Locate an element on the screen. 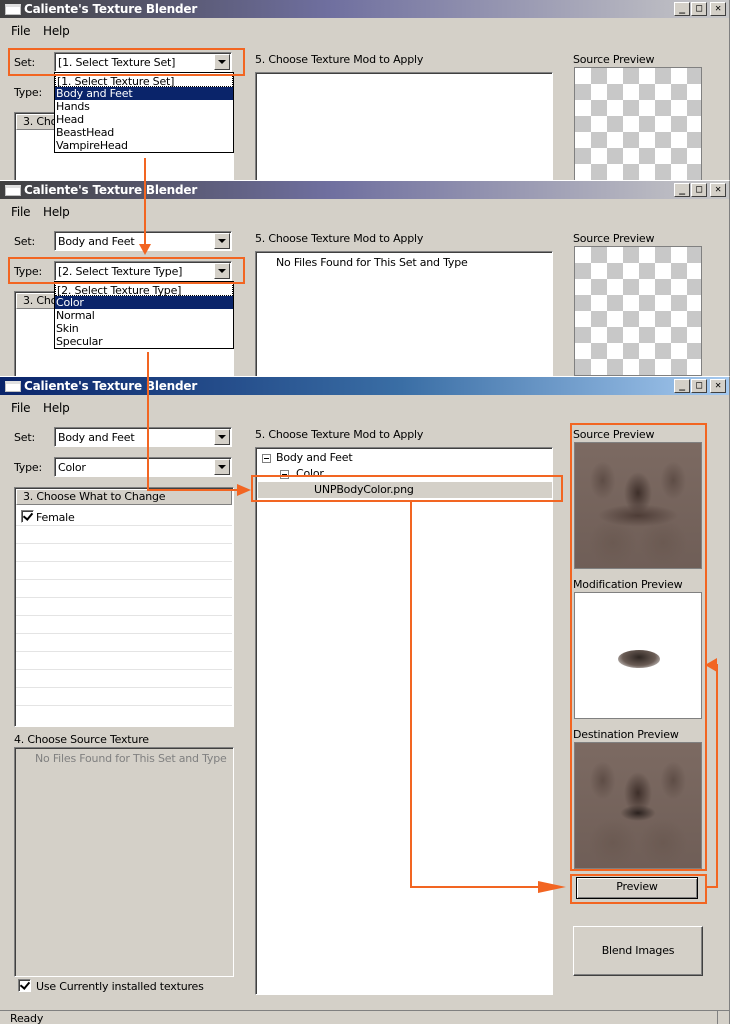 The image size is (730, 1024). highlight-set-box is located at coordinates (126, 62).